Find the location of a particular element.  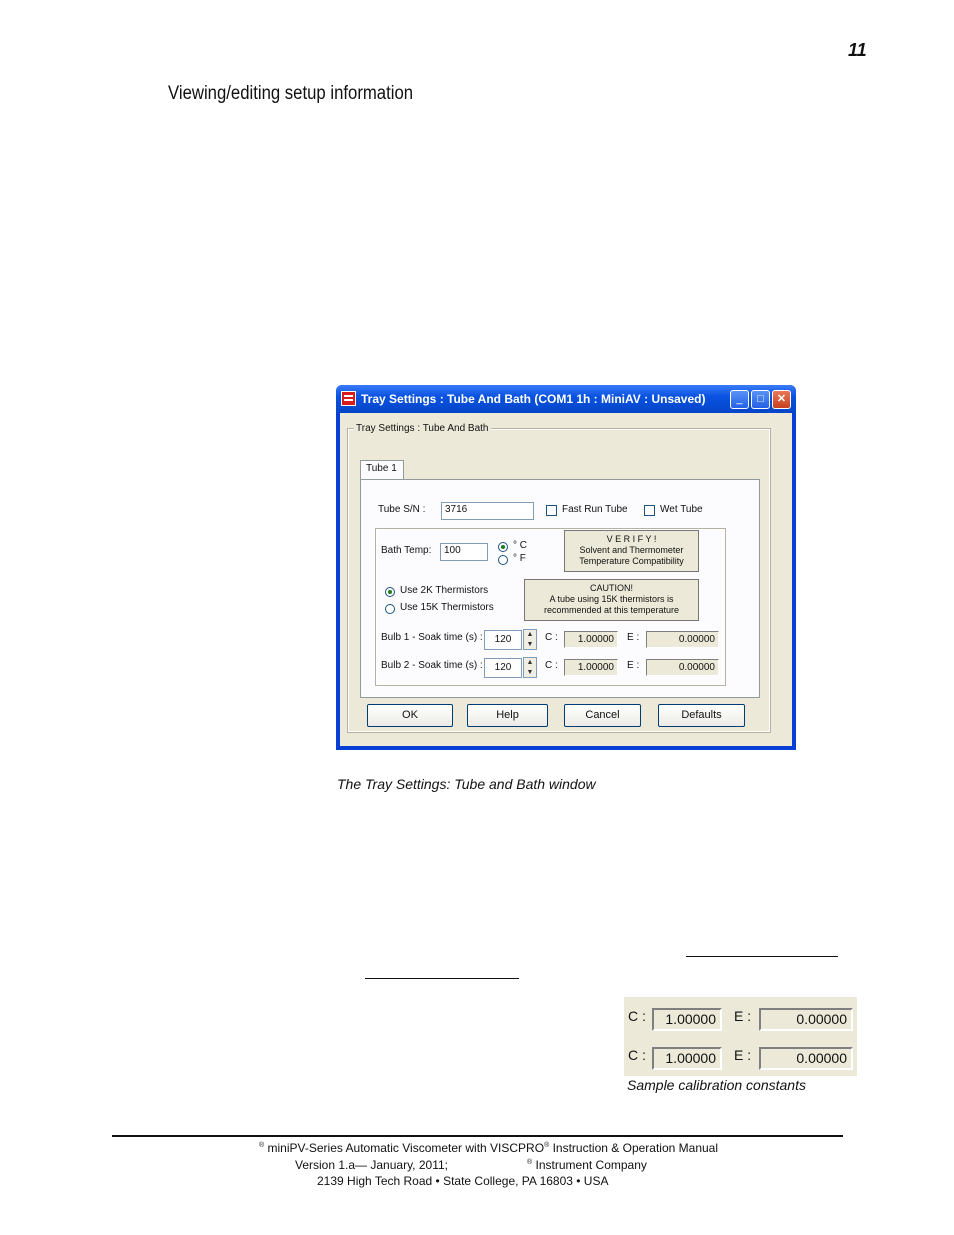

bath-temp-label: Bath Temp: is located at coordinates (406, 550).